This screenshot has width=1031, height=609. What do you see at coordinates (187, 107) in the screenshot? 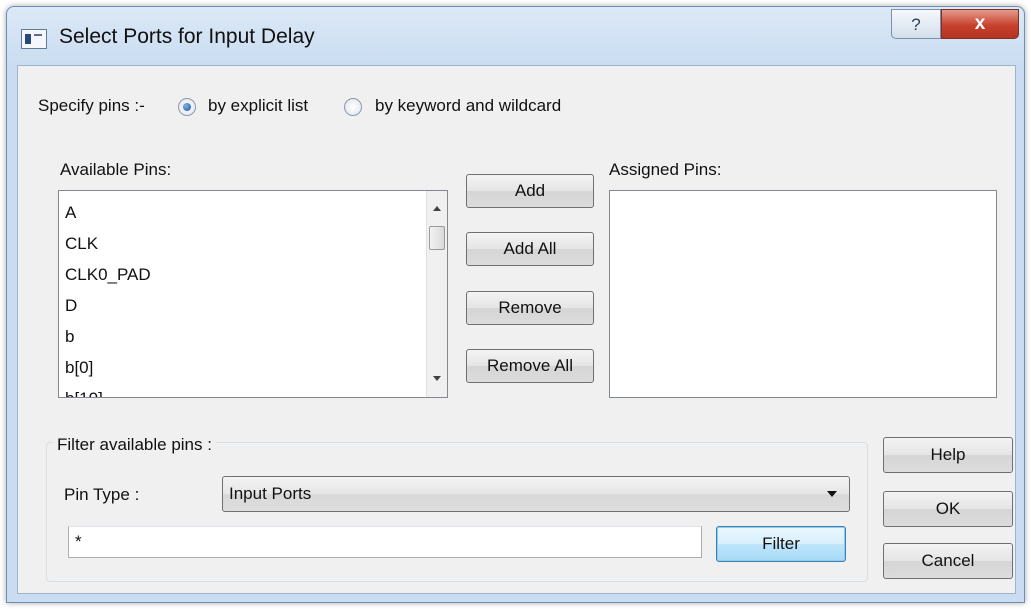
I see `radio-explicit-list` at bounding box center [187, 107].